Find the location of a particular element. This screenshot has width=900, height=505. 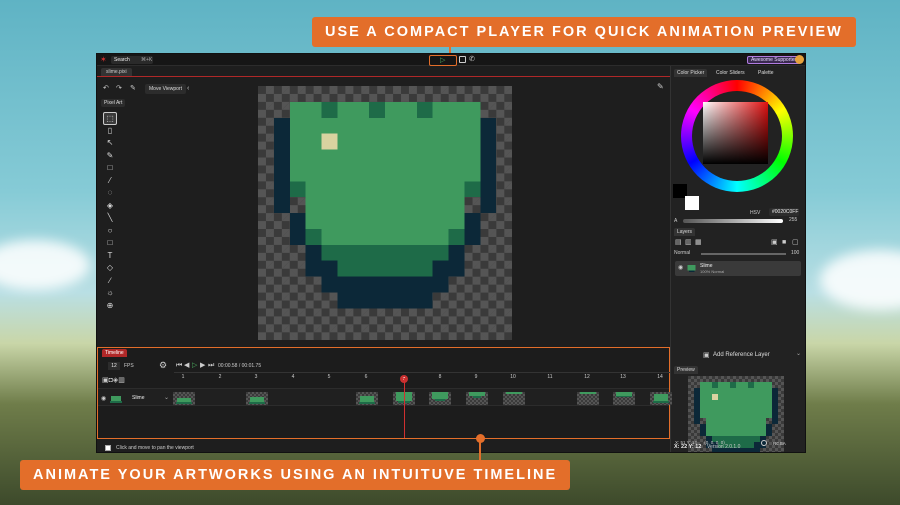

frame-number: 3 is located at coordinates (256, 377).